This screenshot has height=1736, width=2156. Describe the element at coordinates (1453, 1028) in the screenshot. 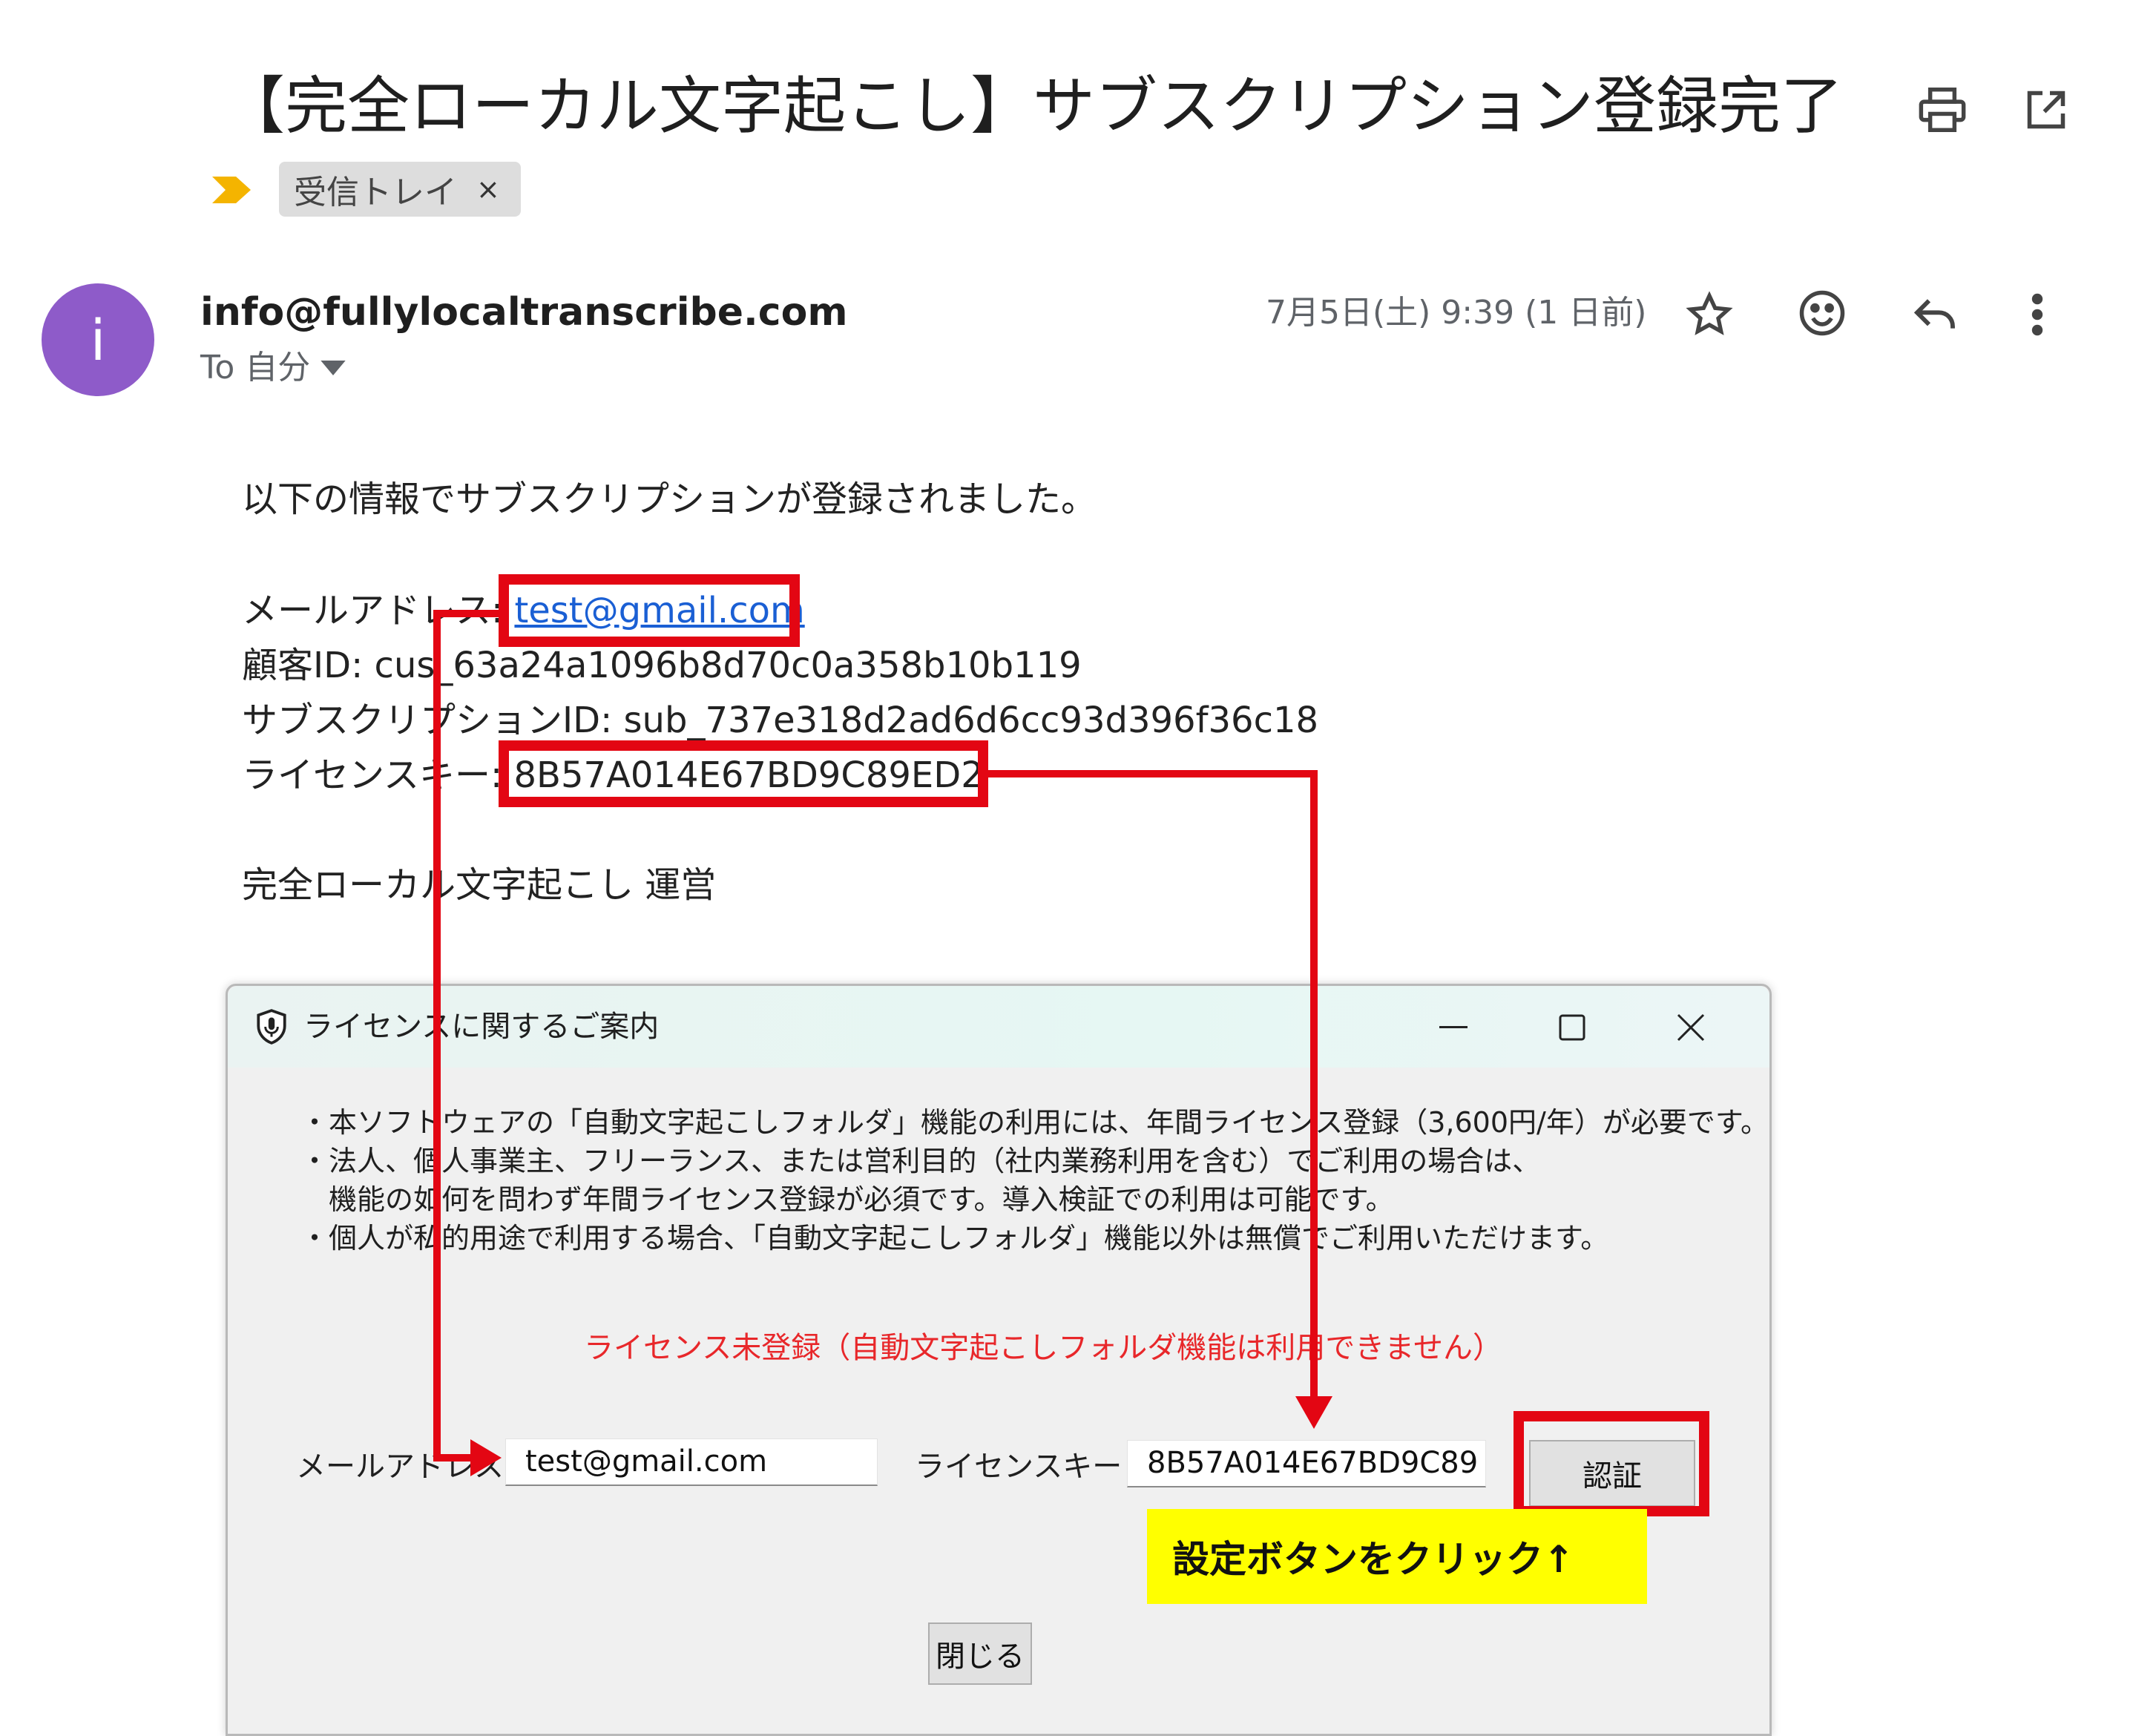

I see `minimize-button` at that location.